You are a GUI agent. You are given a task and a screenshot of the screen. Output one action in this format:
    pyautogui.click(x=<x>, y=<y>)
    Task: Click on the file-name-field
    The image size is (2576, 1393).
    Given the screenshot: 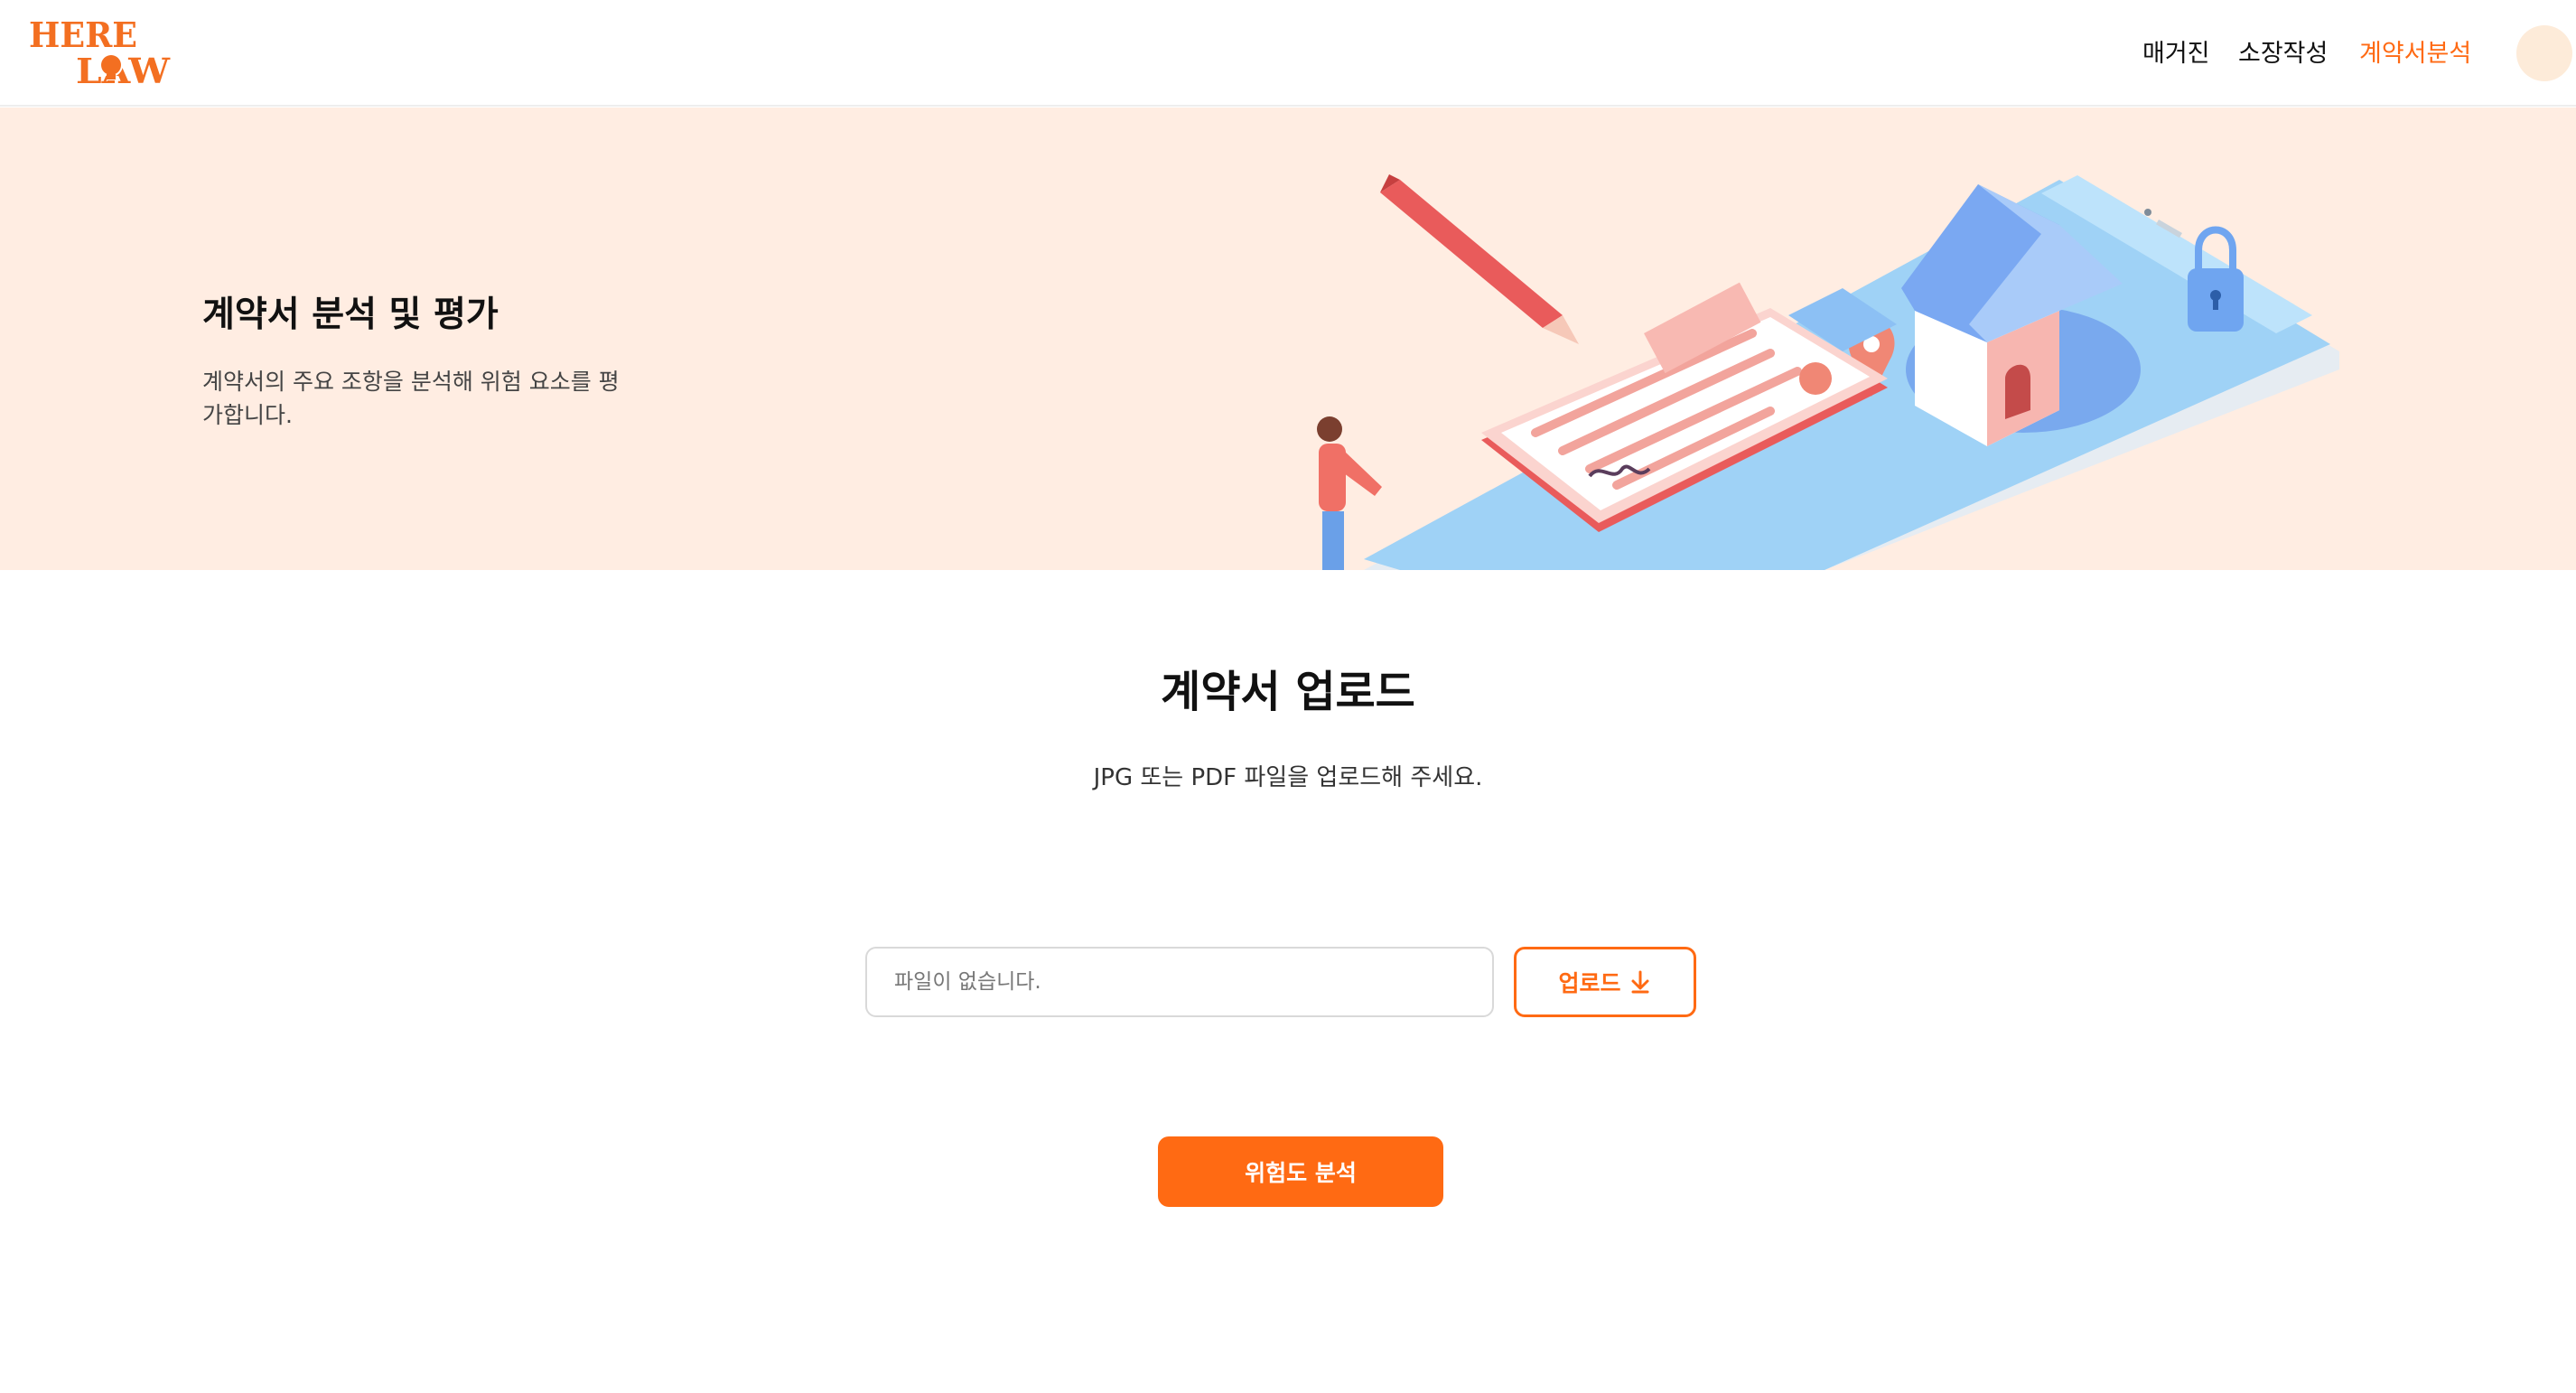 What is the action you would take?
    pyautogui.click(x=1179, y=982)
    